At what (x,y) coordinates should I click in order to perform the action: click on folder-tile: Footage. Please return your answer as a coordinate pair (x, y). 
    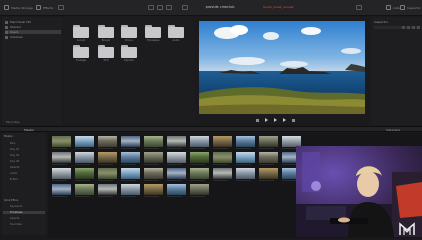
    Looking at the image, I should click on (81, 53).